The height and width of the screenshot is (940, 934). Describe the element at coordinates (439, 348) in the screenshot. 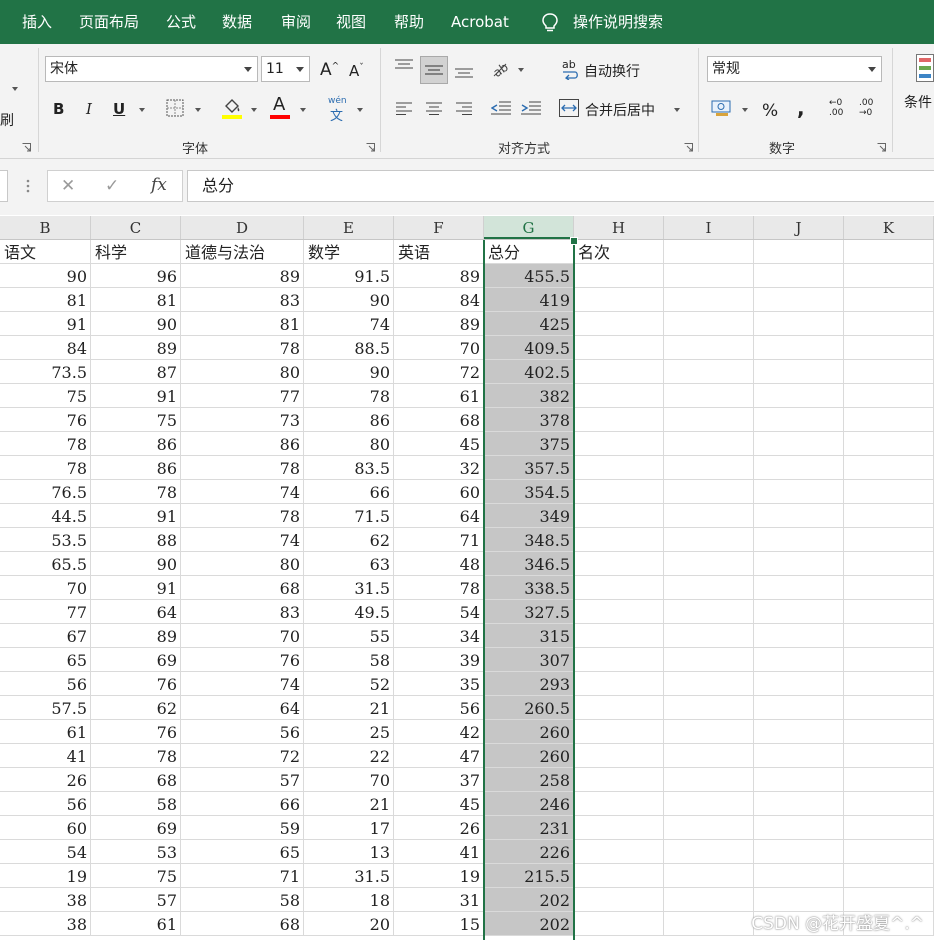

I see `data-cell: 70` at that location.